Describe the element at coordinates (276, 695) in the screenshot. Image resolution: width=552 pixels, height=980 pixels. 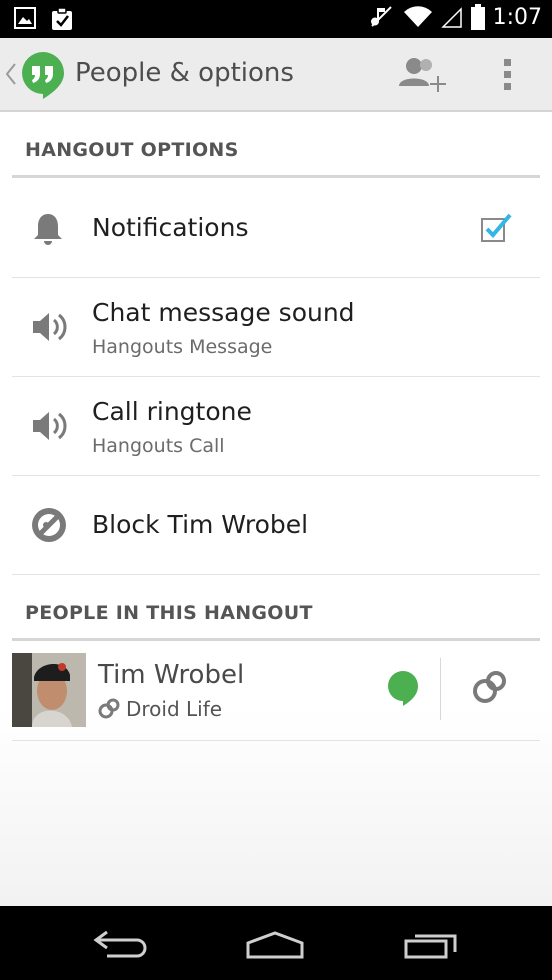
I see `participant-row: Tim Wrobel Droid Life` at that location.